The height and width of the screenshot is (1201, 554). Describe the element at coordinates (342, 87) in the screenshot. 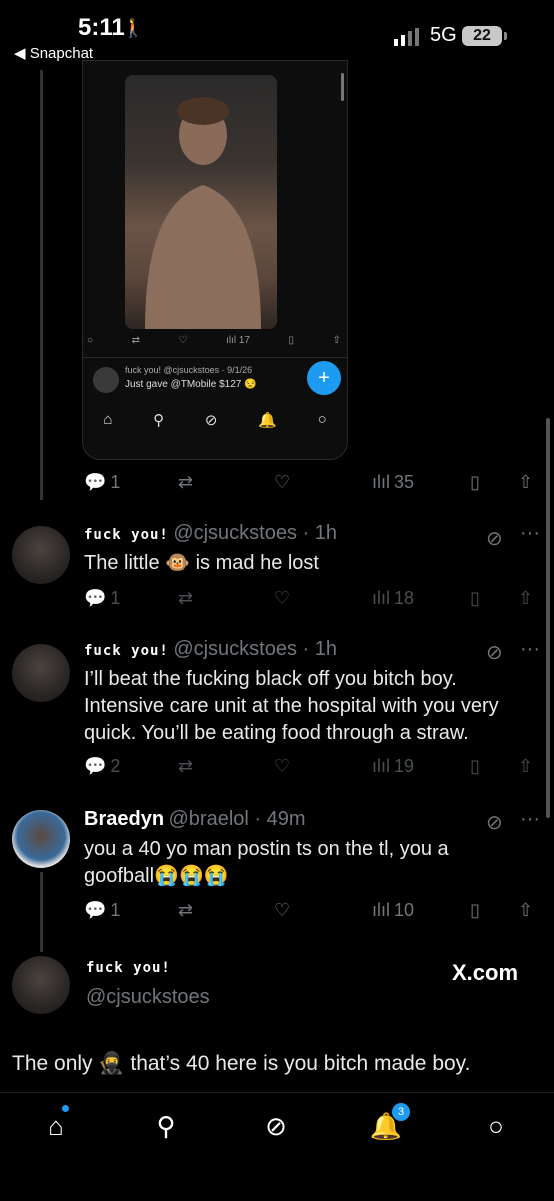

I see `card-scroll-indicator` at that location.